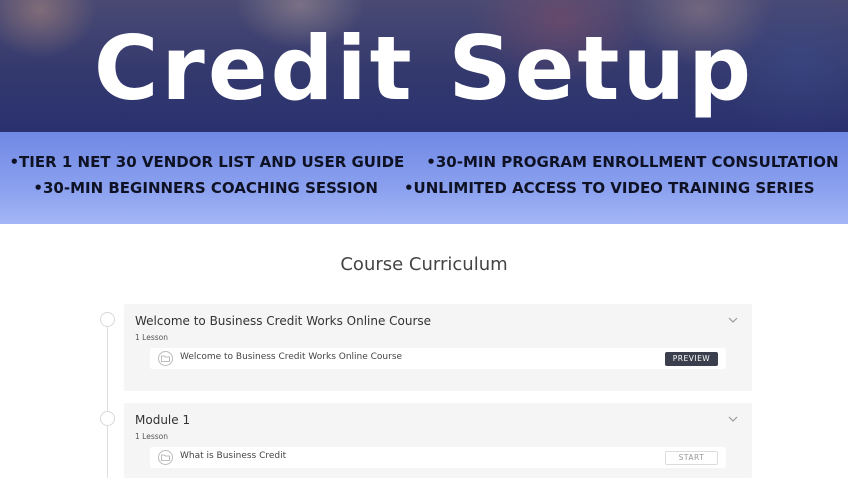 This screenshot has height=478, width=848. What do you see at coordinates (206, 162) in the screenshot?
I see `feature-item: TIER 1 NET 30 VENDOR LIST AND USER GUIDE` at bounding box center [206, 162].